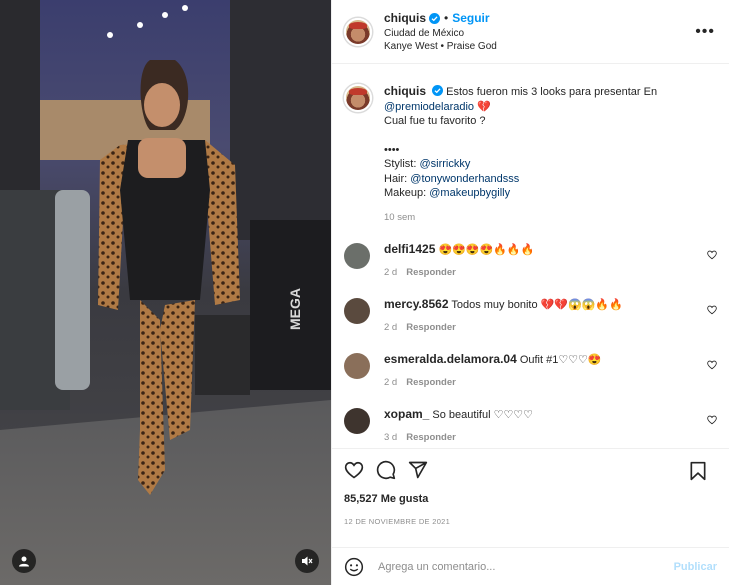 This screenshot has width=729, height=585. Describe the element at coordinates (409, 249) in the screenshot. I see `comment-username: delfi1425` at that location.